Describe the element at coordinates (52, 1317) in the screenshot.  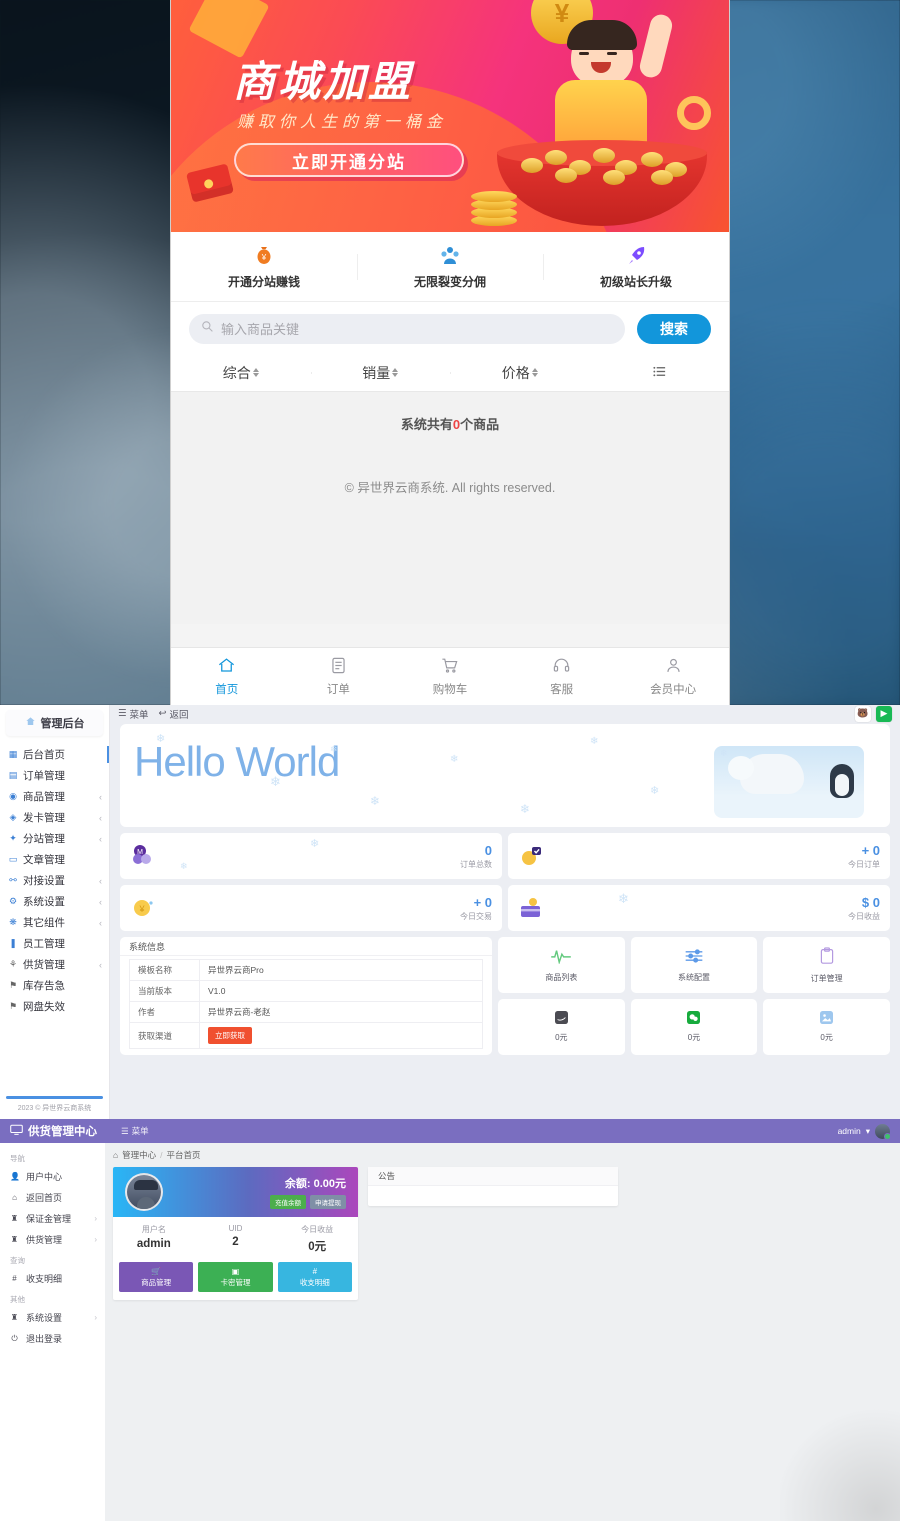
I see `supplier-item-settings: ♜ 系统设置 ›` at that location.